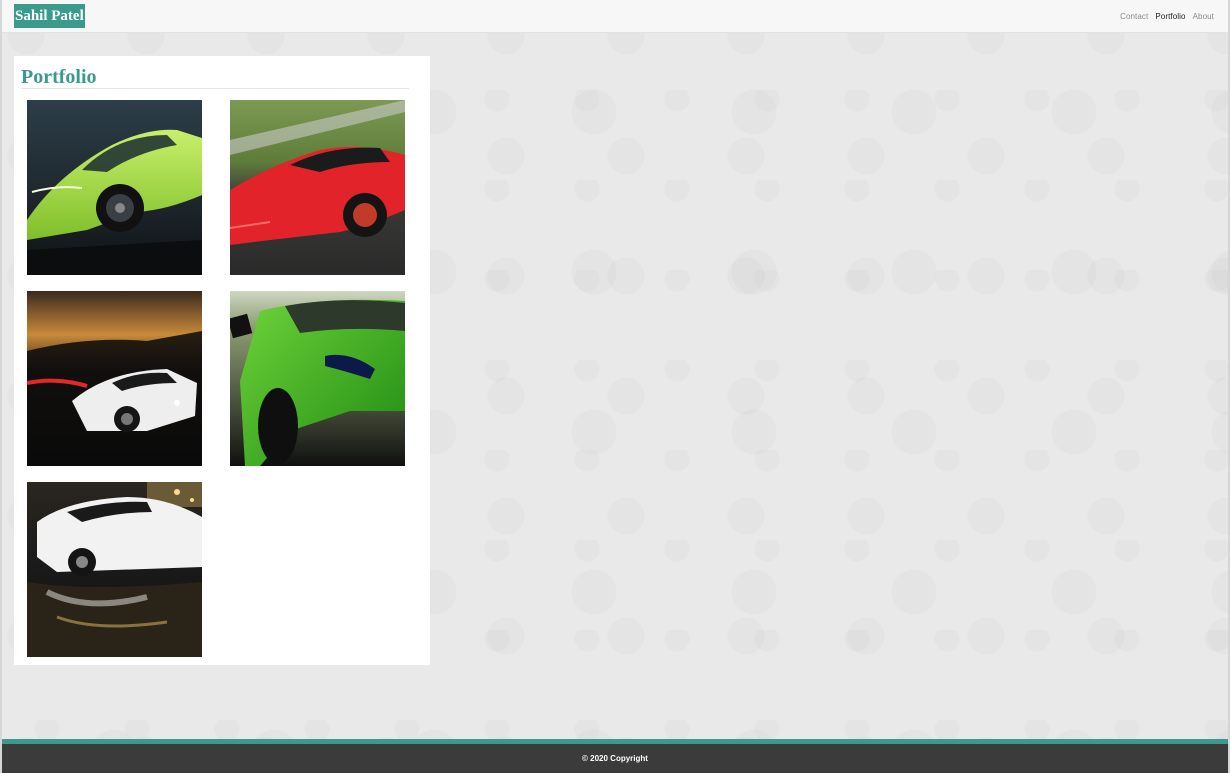 The height and width of the screenshot is (773, 1230). I want to click on page-title: Portfolio, so click(59, 77).